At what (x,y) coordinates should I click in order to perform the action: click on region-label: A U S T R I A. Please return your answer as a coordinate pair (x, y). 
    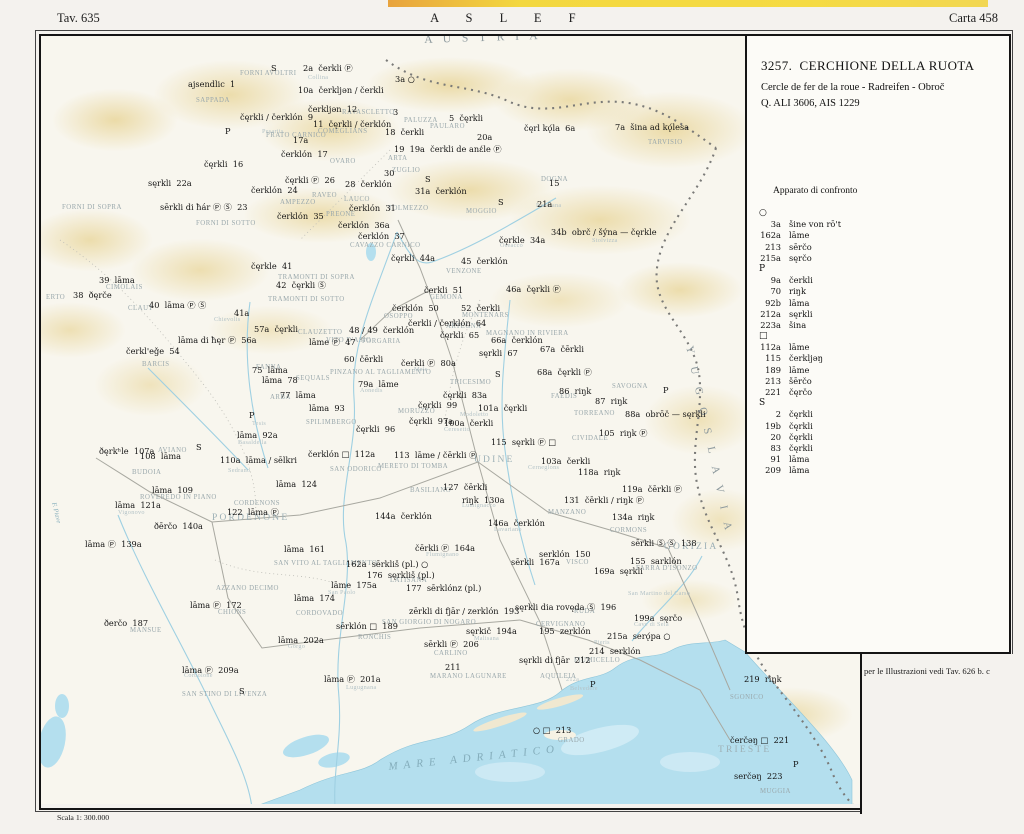
    Looking at the image, I should click on (483, 41).